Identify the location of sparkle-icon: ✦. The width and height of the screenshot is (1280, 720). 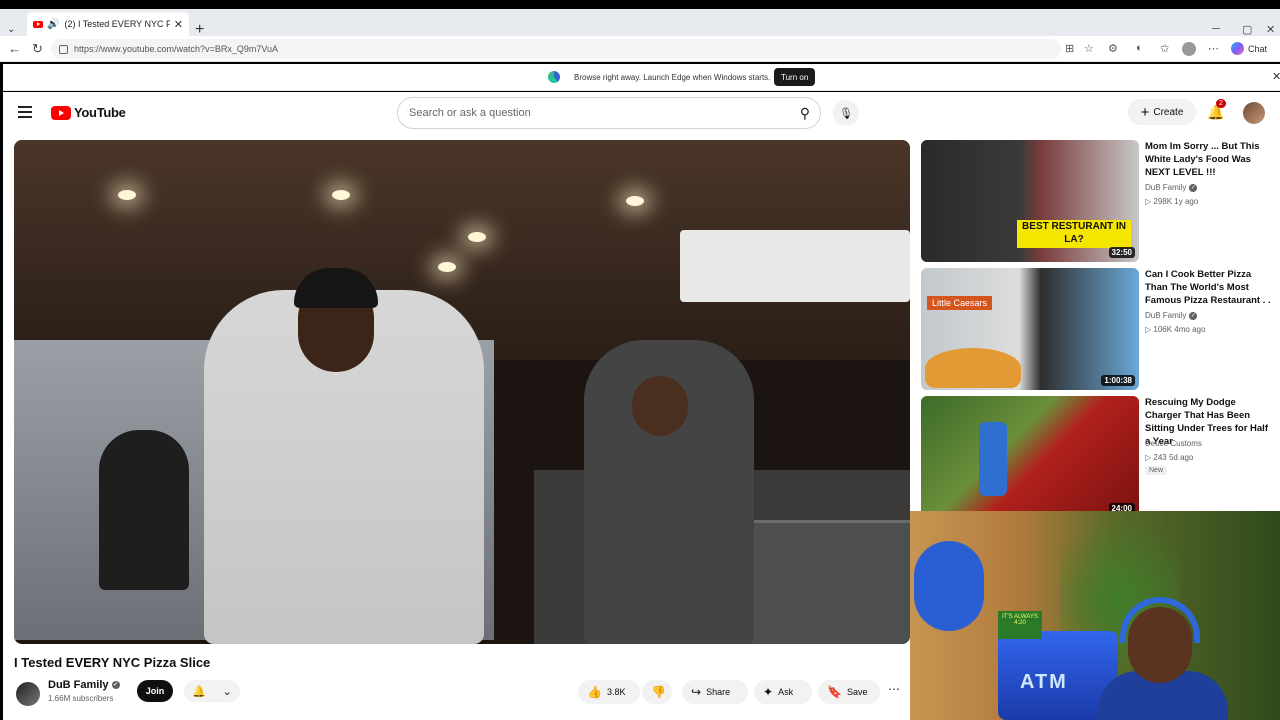
(768, 692).